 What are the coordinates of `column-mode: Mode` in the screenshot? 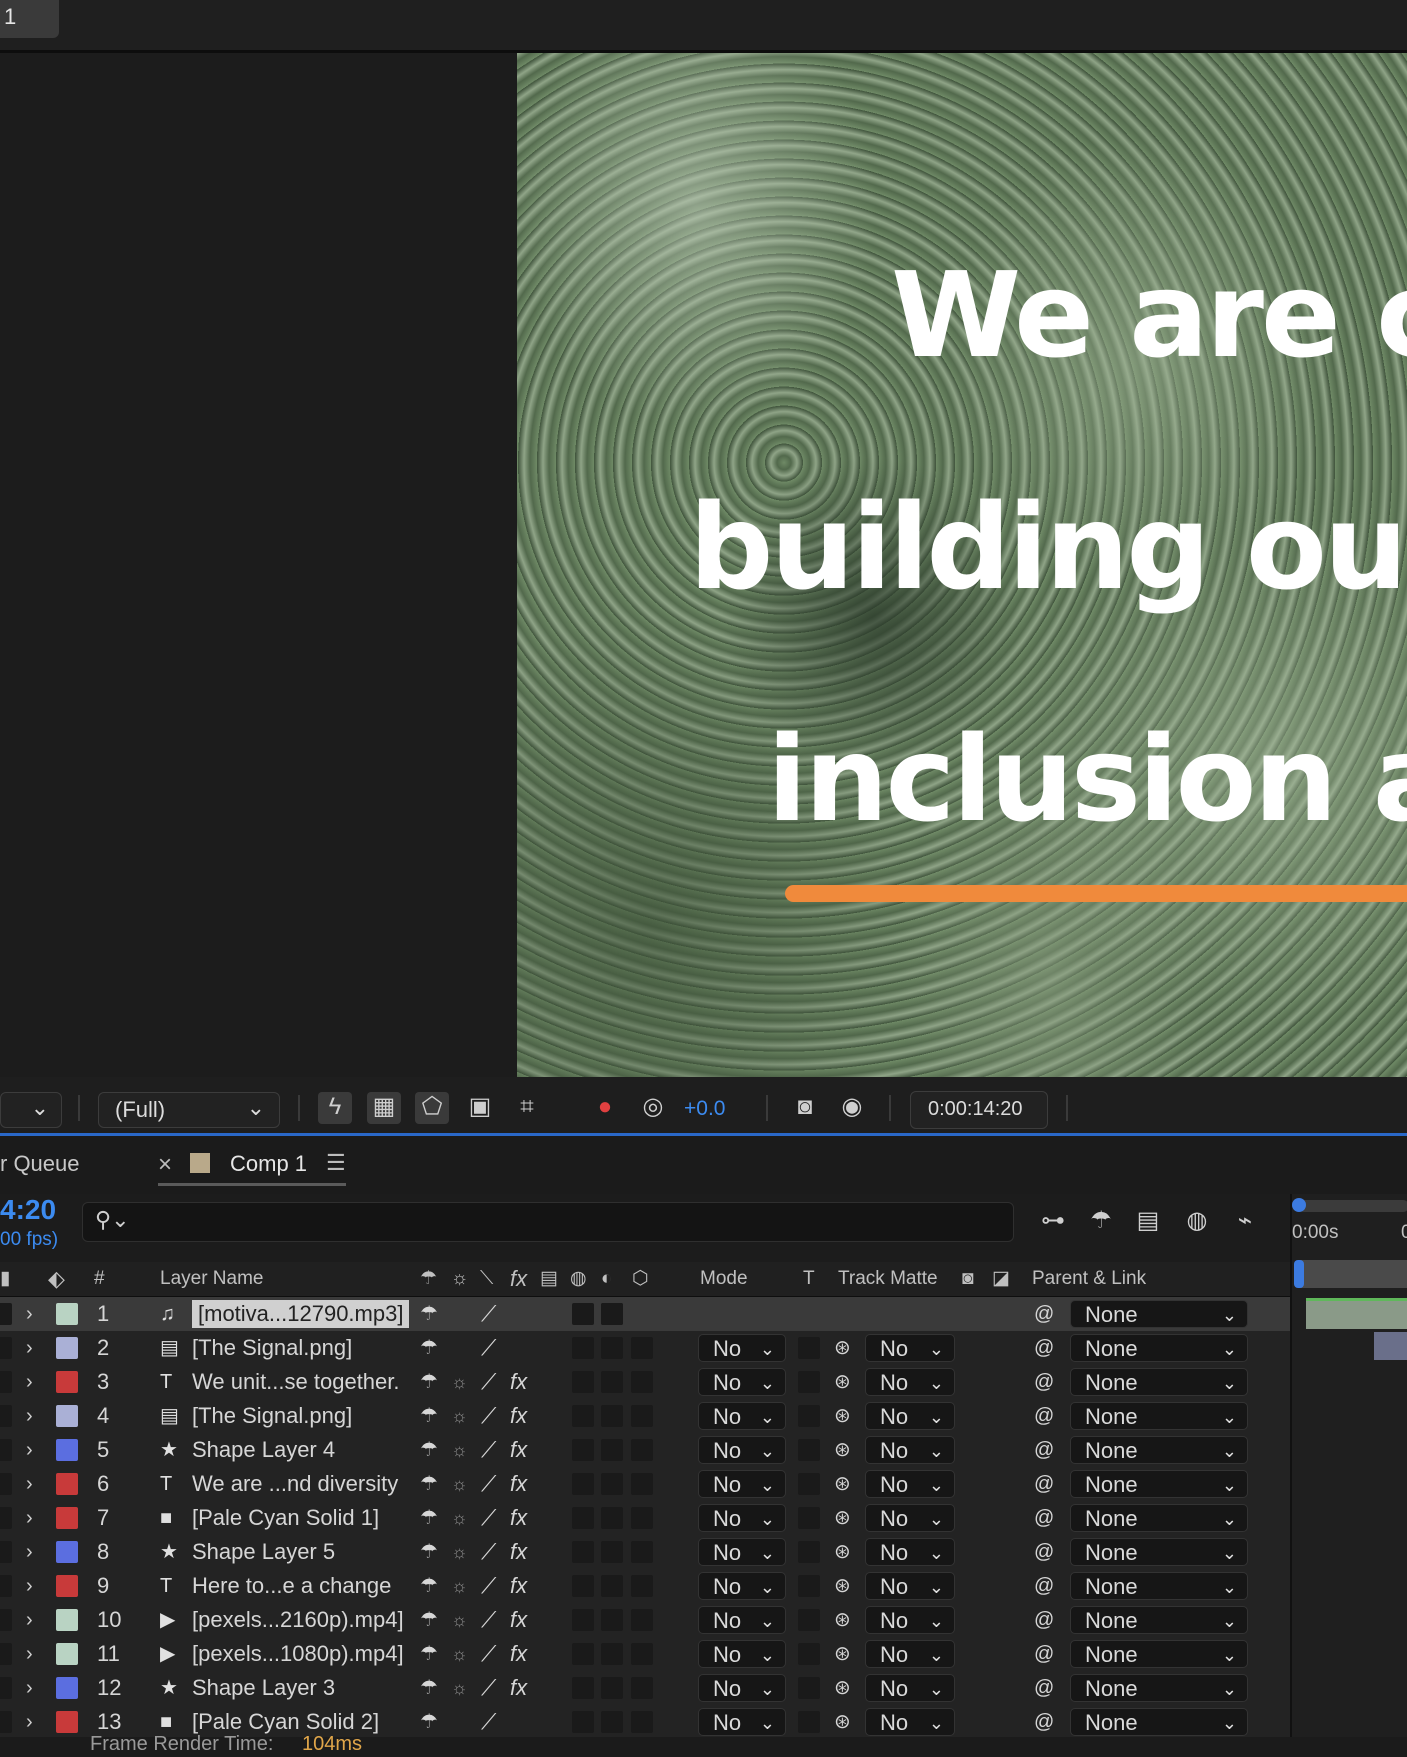 It's located at (724, 1279).